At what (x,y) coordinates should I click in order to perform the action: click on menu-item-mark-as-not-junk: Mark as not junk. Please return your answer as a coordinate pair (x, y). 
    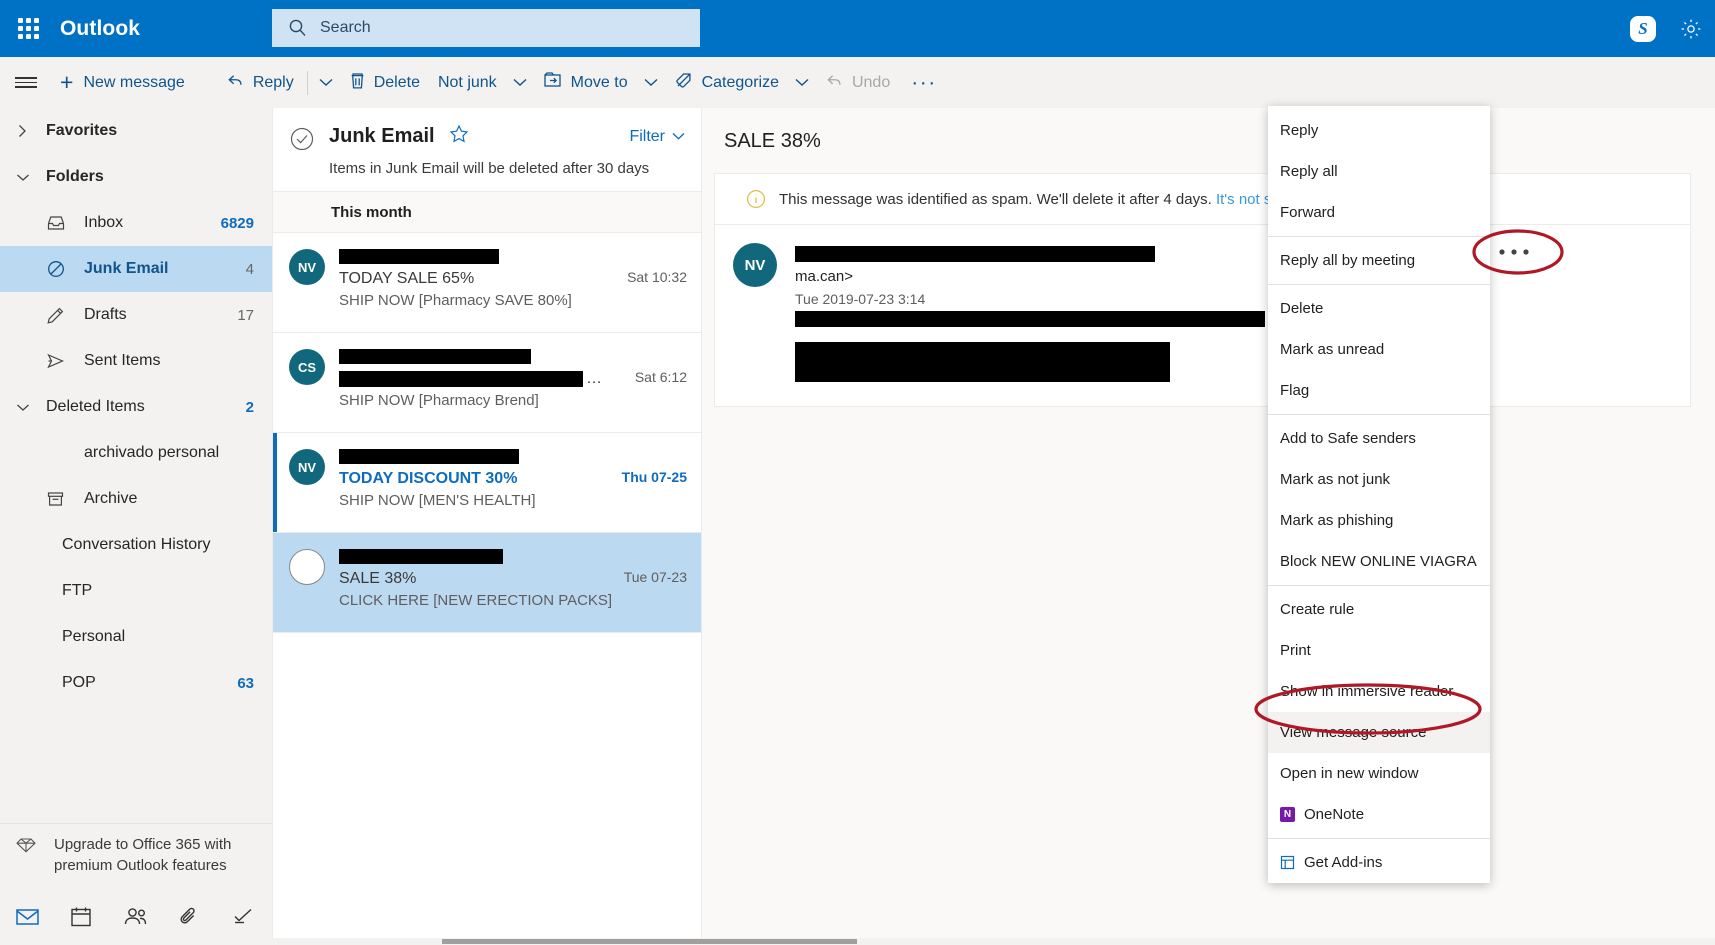
    Looking at the image, I should click on (1379, 479).